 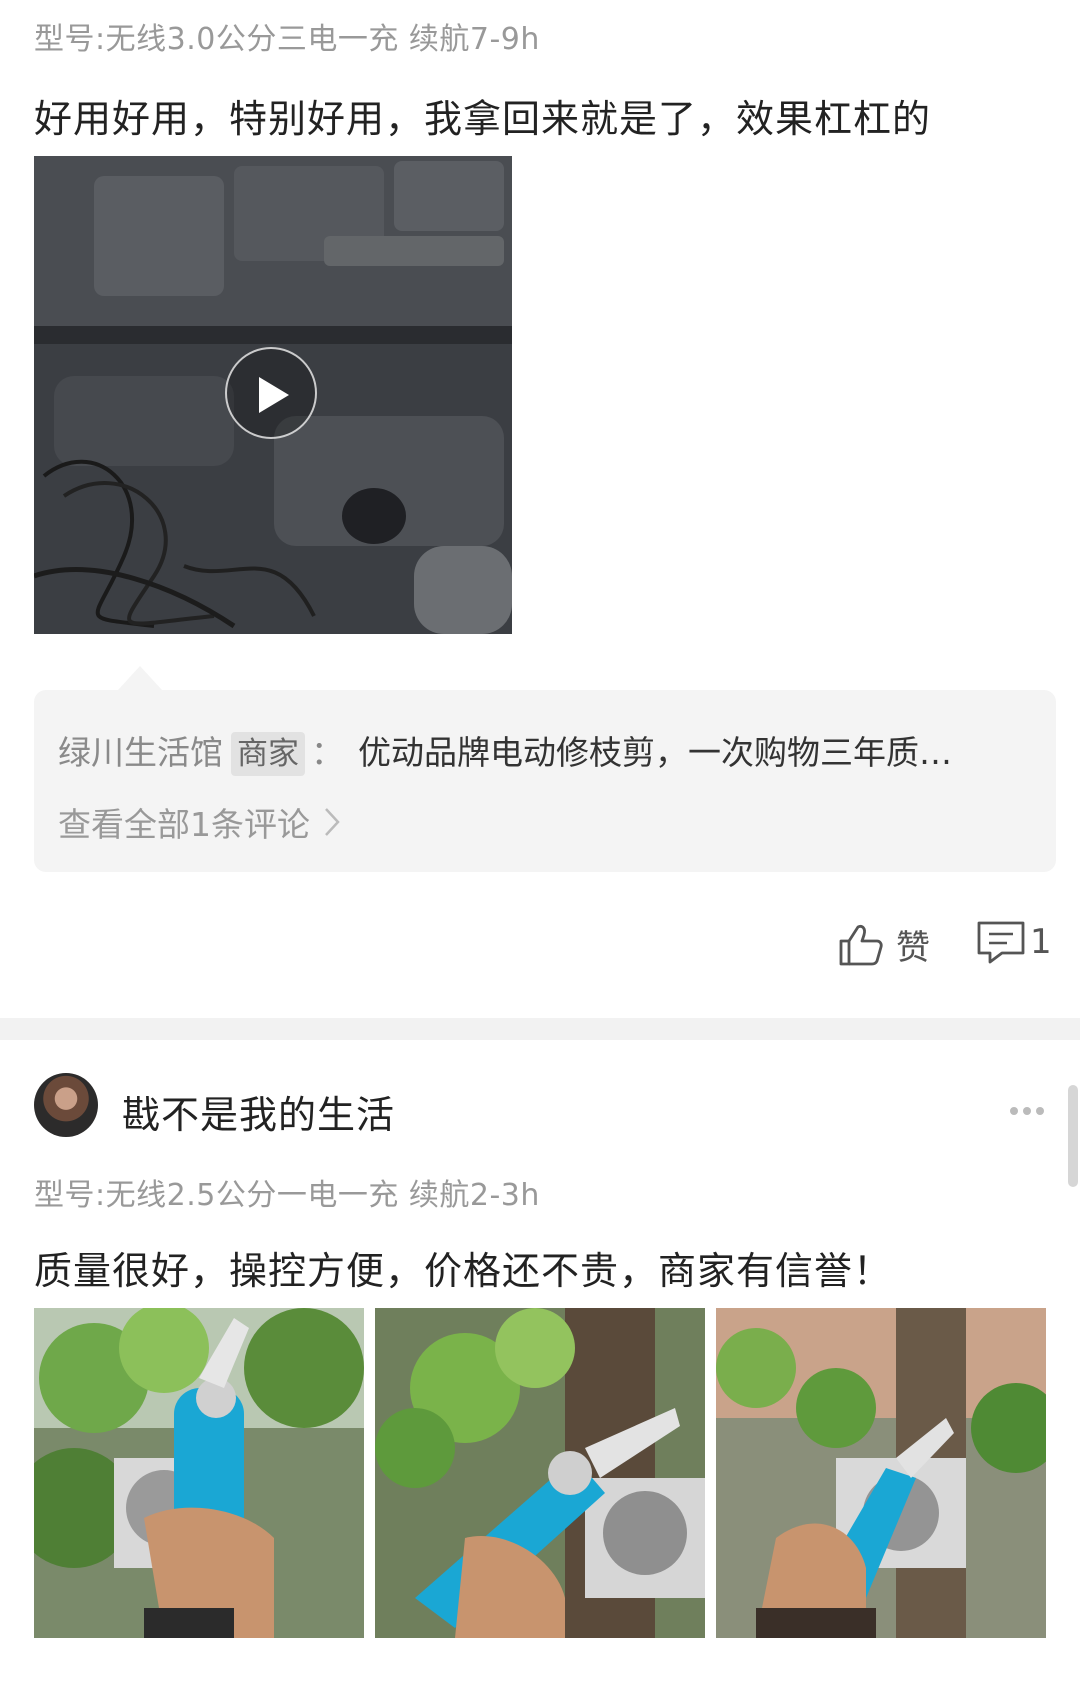 What do you see at coordinates (268, 754) in the screenshot?
I see `merchant-badge: 商家` at bounding box center [268, 754].